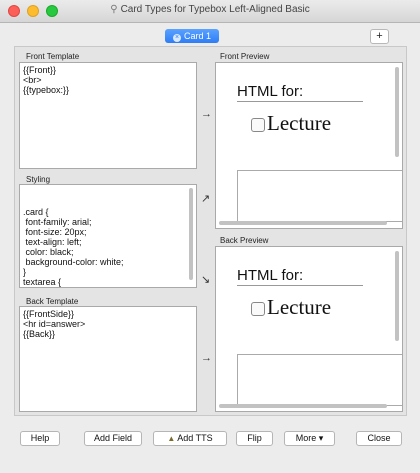 The width and height of the screenshot is (420, 473). What do you see at coordinates (303, 223) in the screenshot?
I see `front-preview-hscrollbar` at bounding box center [303, 223].